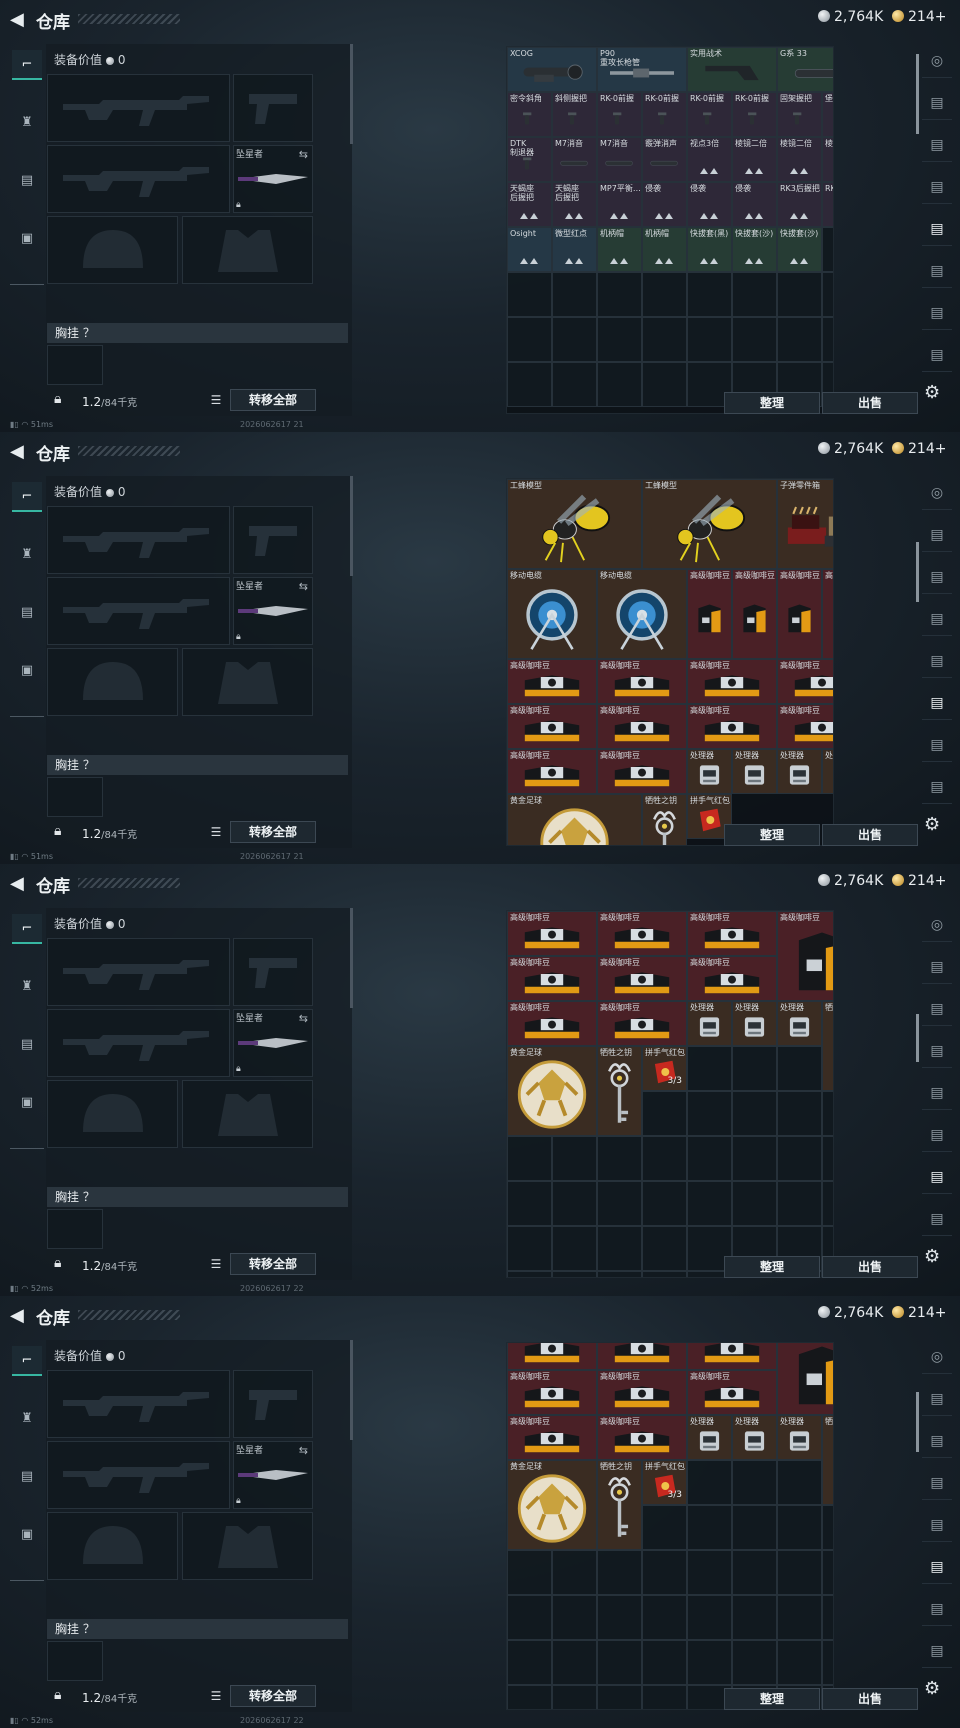  Describe the element at coordinates (709, 114) in the screenshot. I see `inventory-item: RK-0前握` at that location.